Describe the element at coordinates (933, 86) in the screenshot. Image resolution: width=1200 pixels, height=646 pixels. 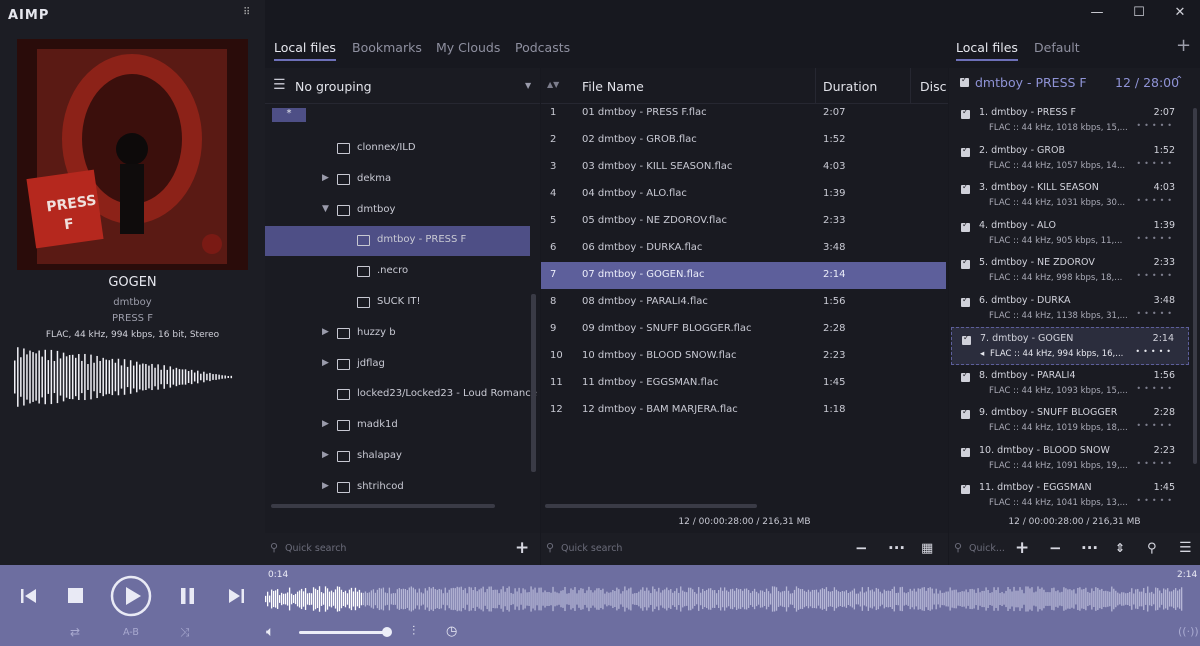
I see `column-disc: Disc` at that location.